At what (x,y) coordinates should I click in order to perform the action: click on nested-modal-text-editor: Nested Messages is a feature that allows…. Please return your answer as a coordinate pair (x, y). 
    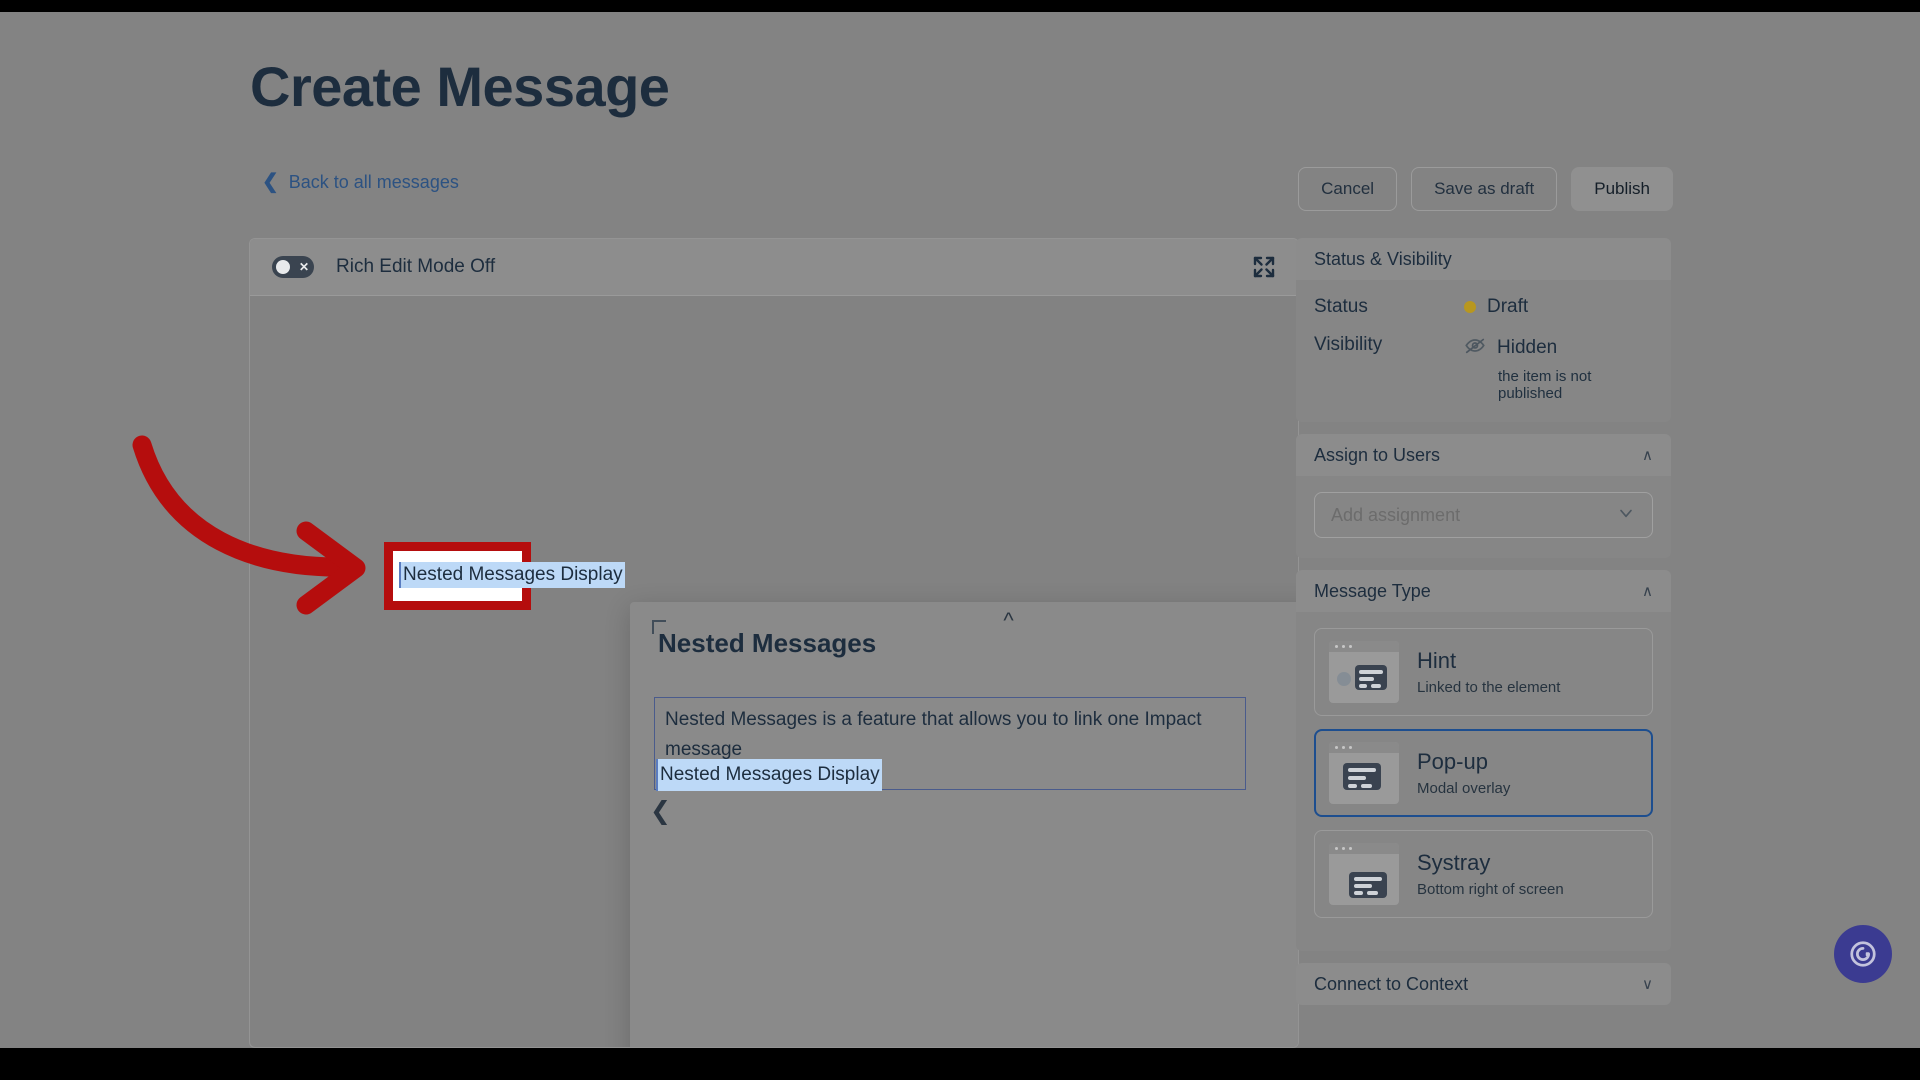
    Looking at the image, I should click on (950, 744).